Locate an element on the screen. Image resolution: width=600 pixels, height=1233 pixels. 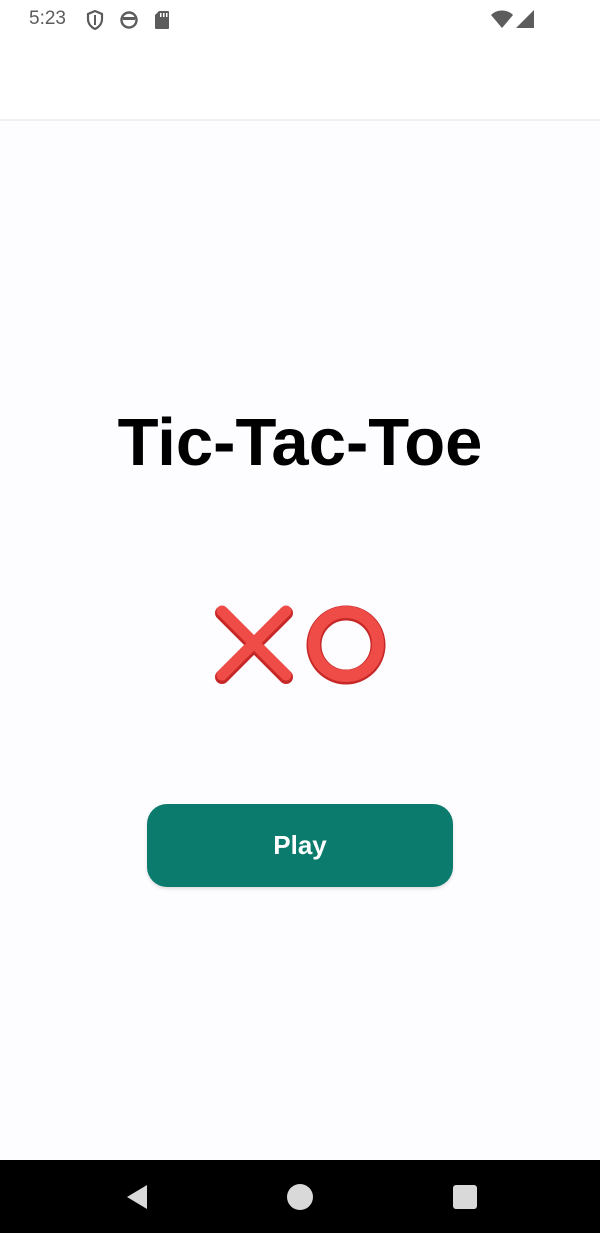
sd-card-icon is located at coordinates (162, 22).